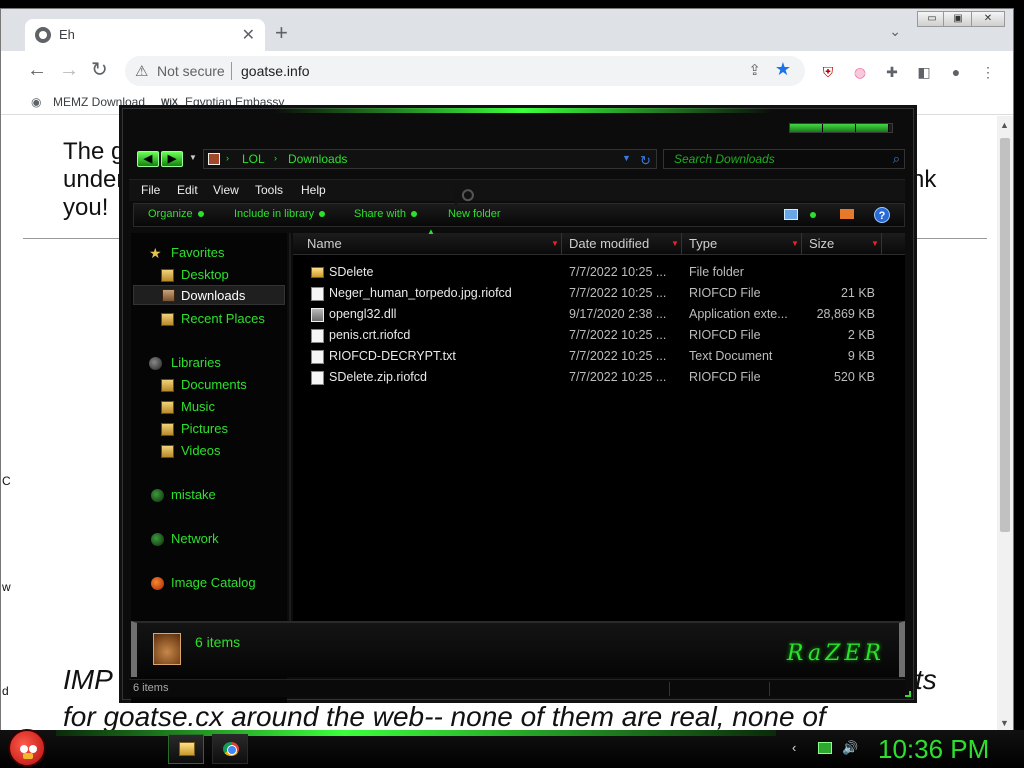  What do you see at coordinates (248, 35) in the screenshot?
I see `tab-close-icon: ✕` at bounding box center [248, 35].